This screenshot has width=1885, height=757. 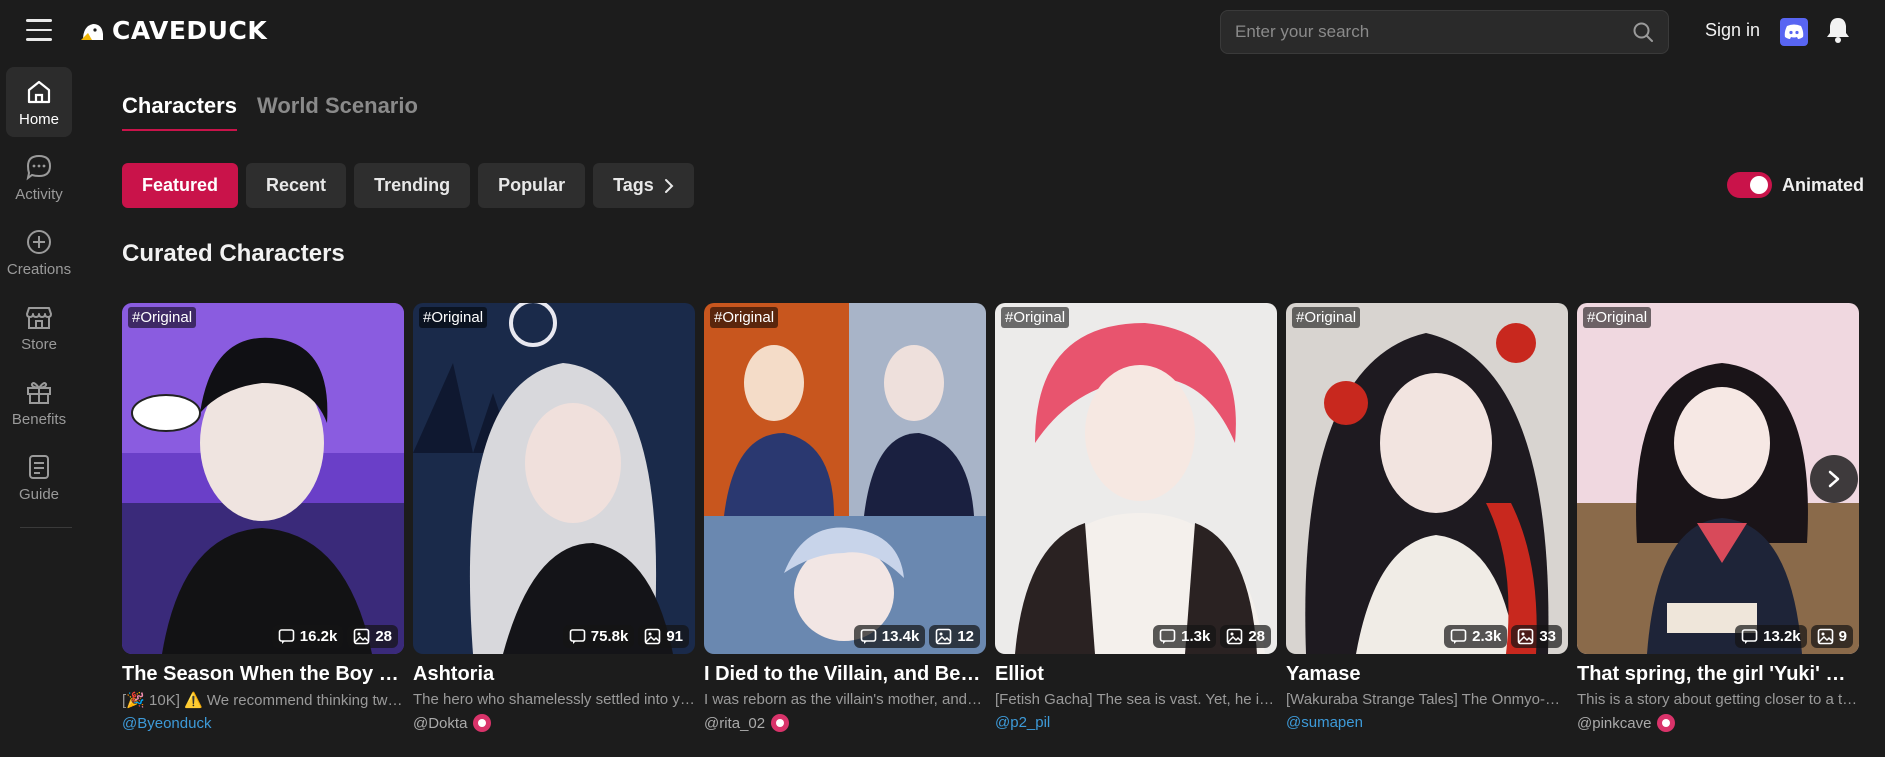 I want to click on search-icon, so click(x=1643, y=32).